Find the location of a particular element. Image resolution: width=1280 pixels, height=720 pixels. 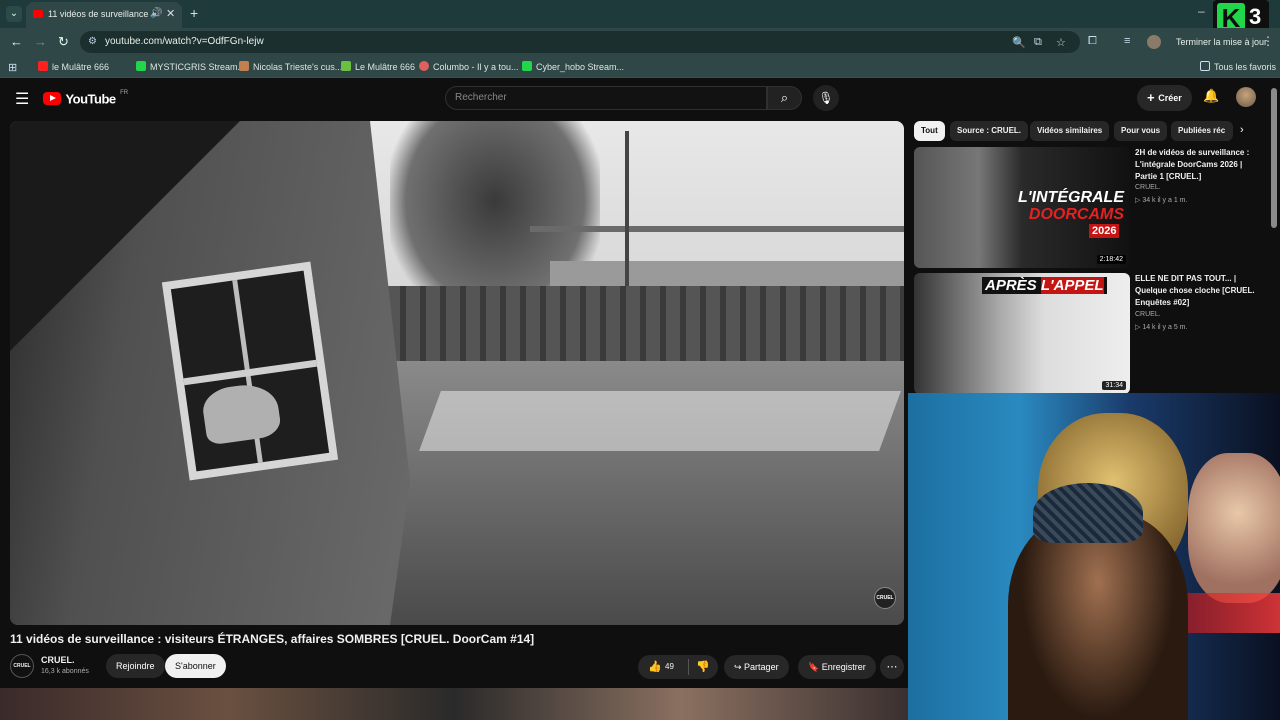

page-scrollbar is located at coordinates (1274, 158).